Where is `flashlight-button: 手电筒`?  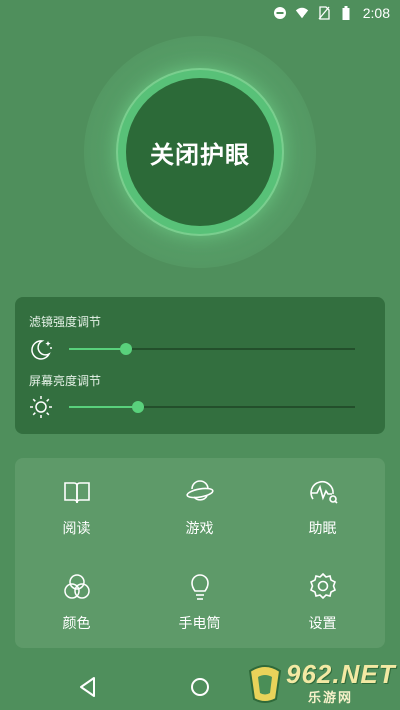 flashlight-button: 手电筒 is located at coordinates (199, 600).